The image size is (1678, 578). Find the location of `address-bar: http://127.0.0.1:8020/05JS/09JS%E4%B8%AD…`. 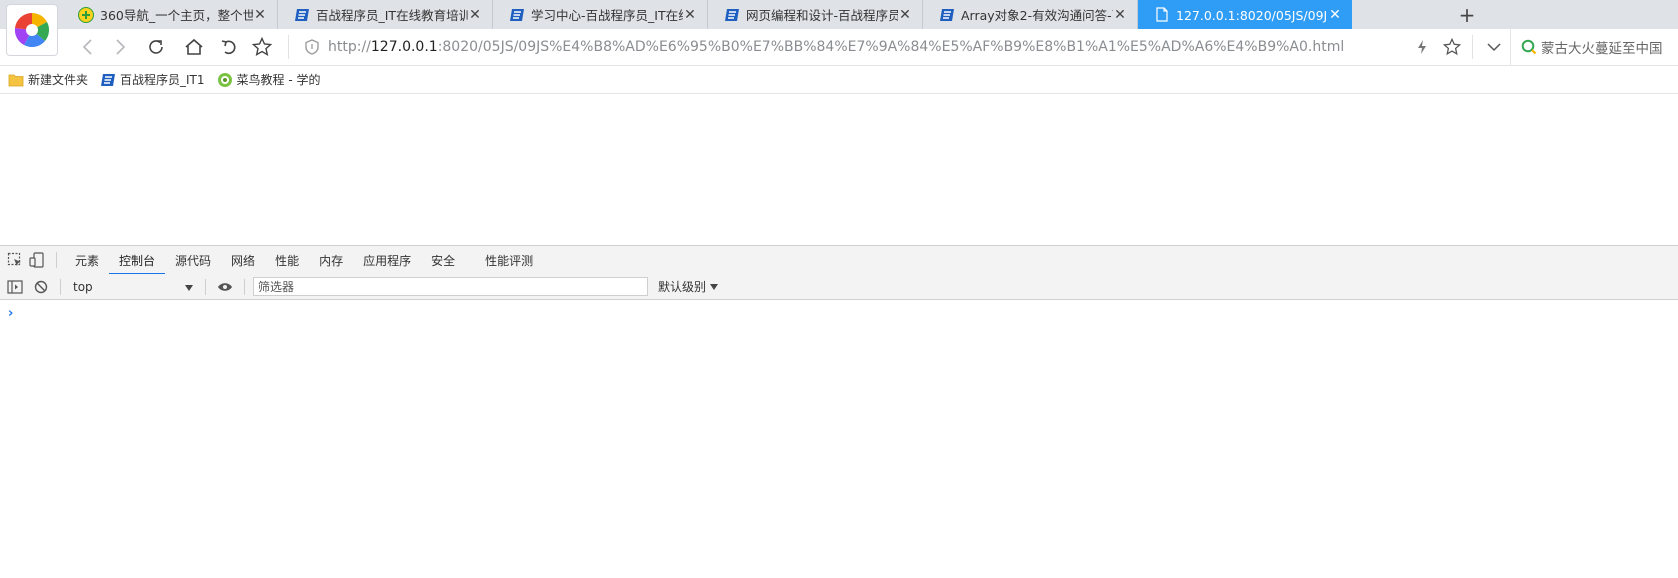

address-bar: http://127.0.0.1:8020/05JS/09JS%E4%B8%AD… is located at coordinates (913, 47).